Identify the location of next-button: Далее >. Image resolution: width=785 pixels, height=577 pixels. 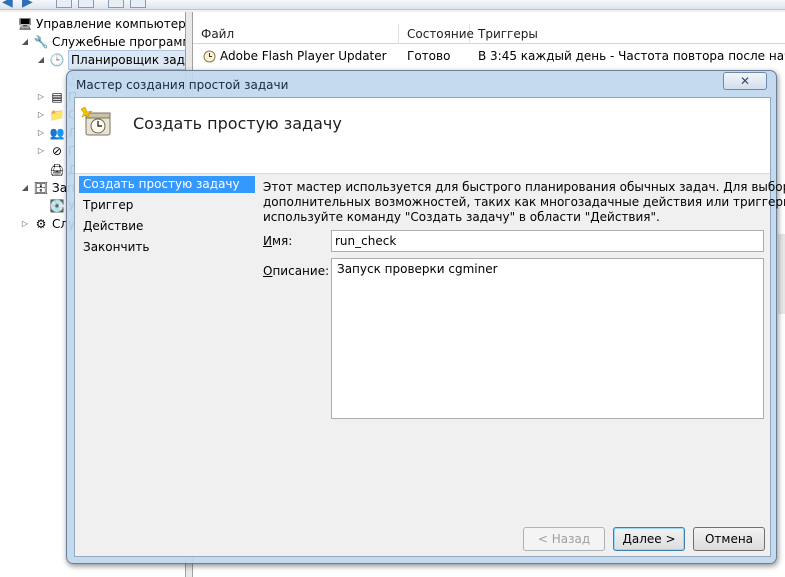
(649, 539).